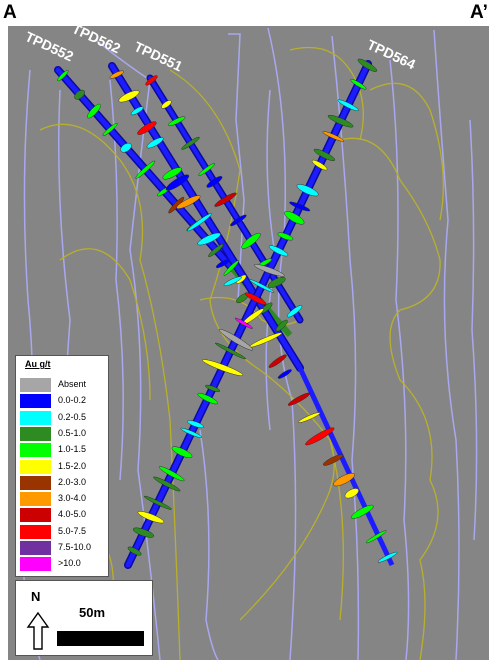 The width and height of the screenshot is (495, 668). Describe the element at coordinates (36, 596) in the screenshot. I see `north-label: N` at that location.